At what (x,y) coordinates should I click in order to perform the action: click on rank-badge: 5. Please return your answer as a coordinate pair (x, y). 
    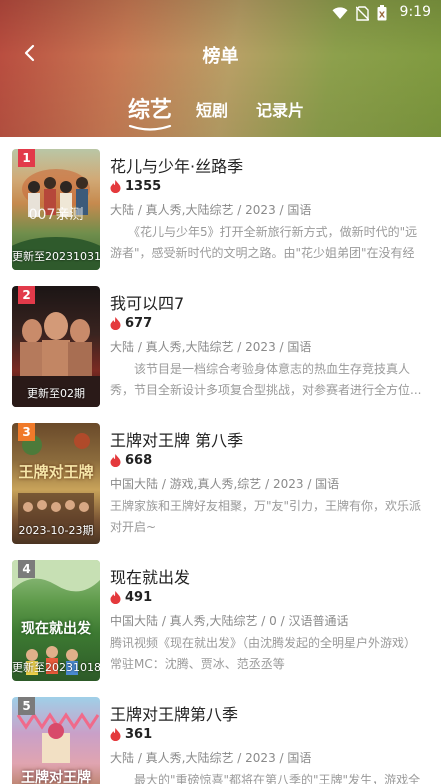
    Looking at the image, I should click on (26, 706).